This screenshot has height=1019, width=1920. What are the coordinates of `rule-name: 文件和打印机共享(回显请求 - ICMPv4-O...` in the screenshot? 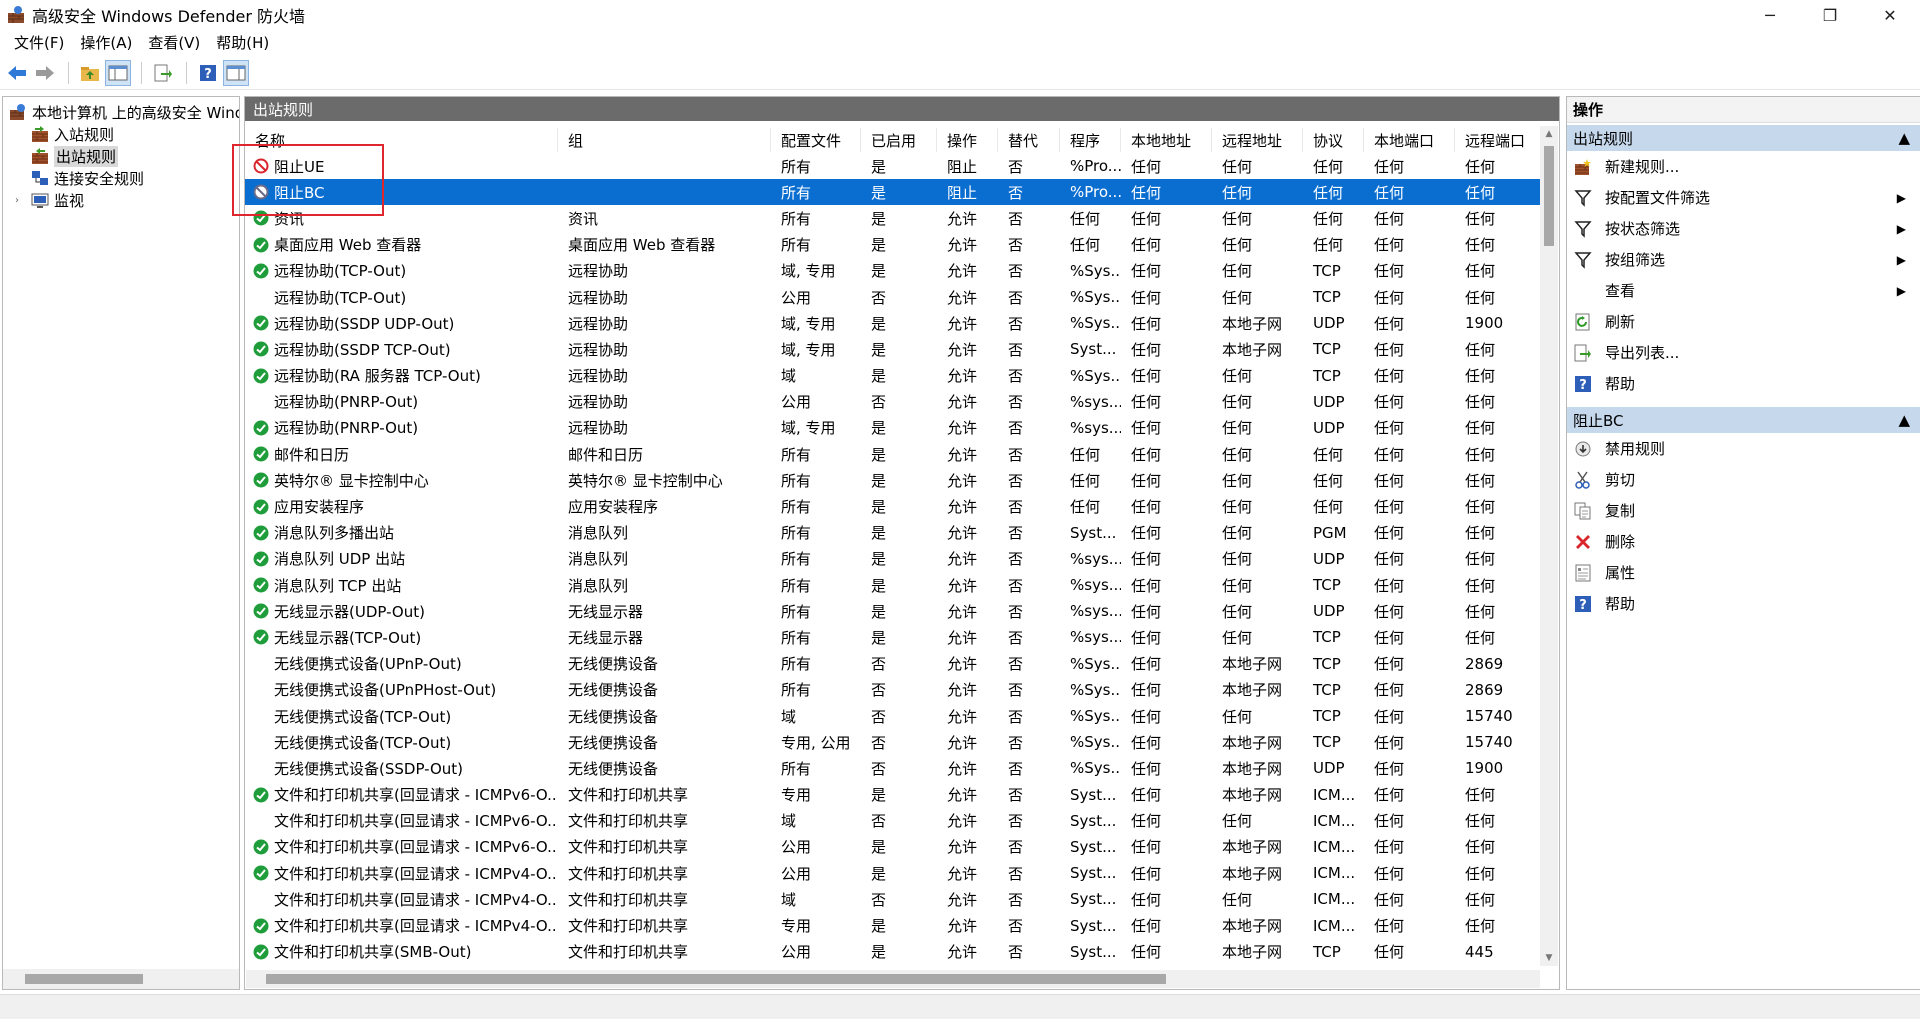 It's located at (416, 926).